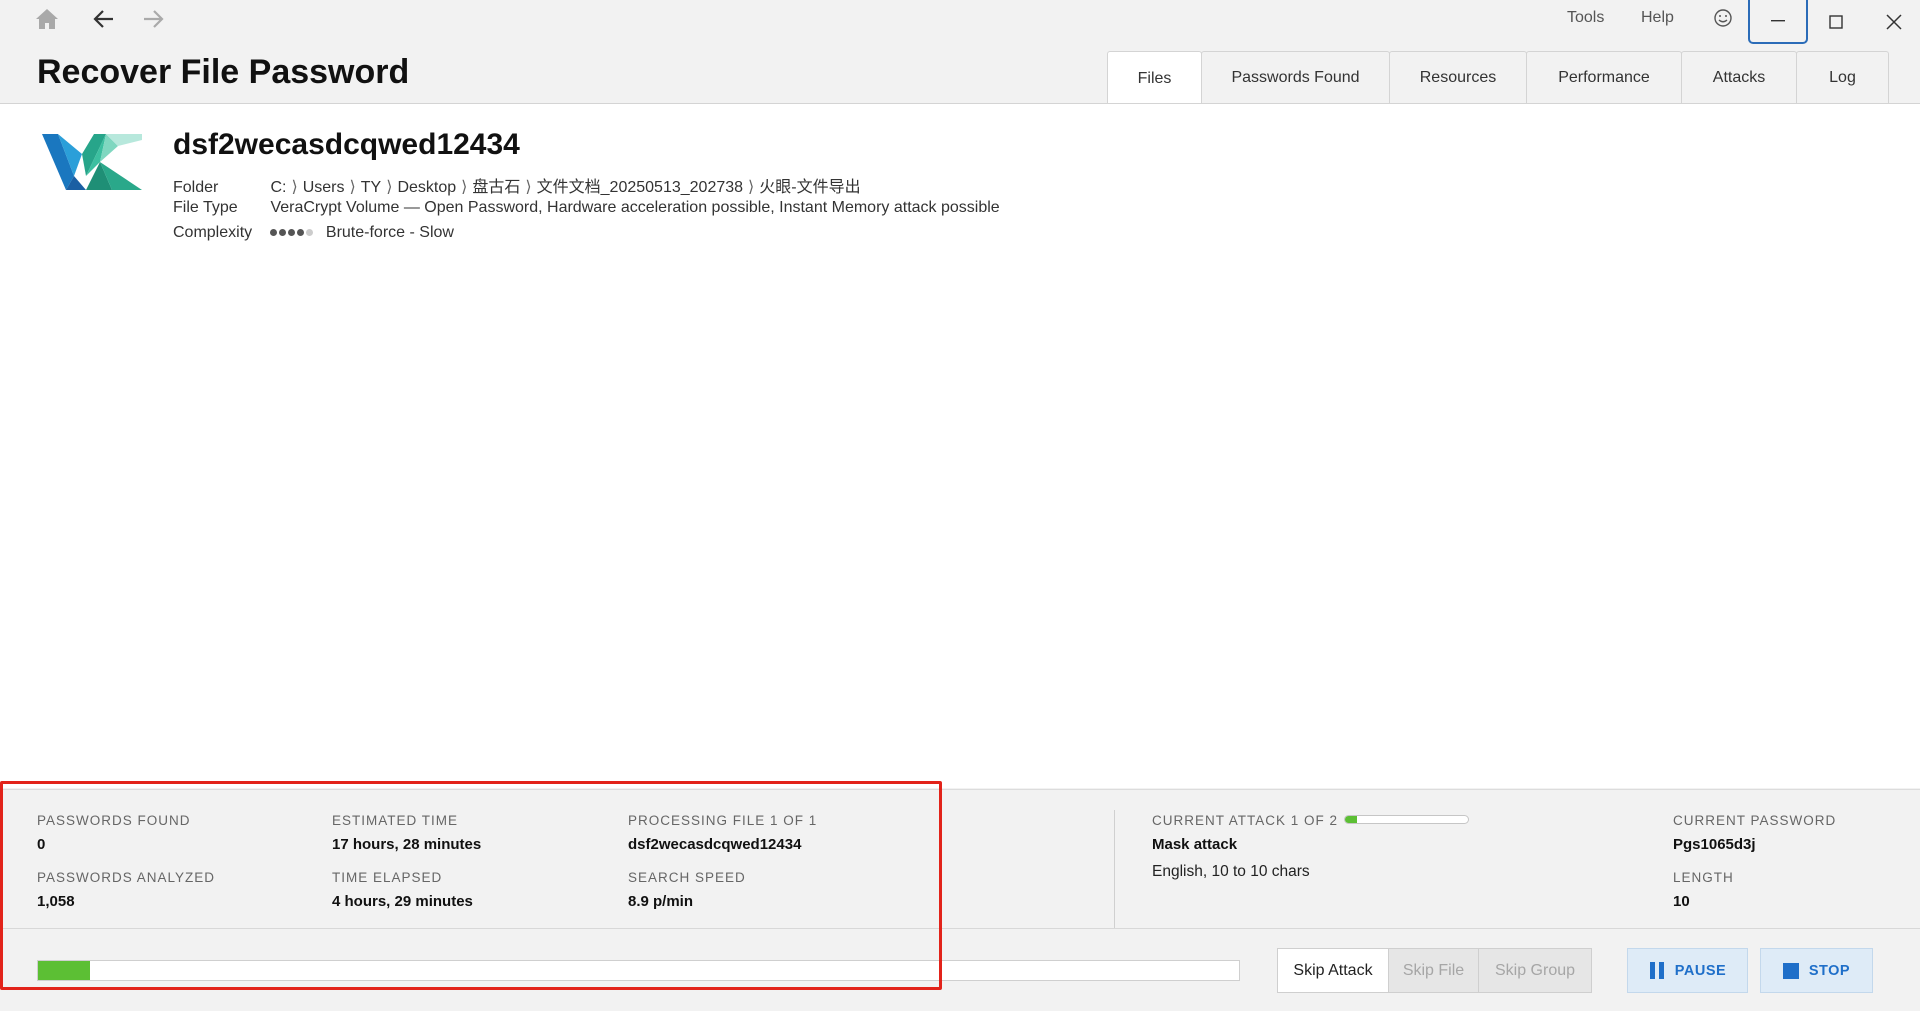 This screenshot has width=1920, height=1011. I want to click on minimize-icon, so click(1778, 22).